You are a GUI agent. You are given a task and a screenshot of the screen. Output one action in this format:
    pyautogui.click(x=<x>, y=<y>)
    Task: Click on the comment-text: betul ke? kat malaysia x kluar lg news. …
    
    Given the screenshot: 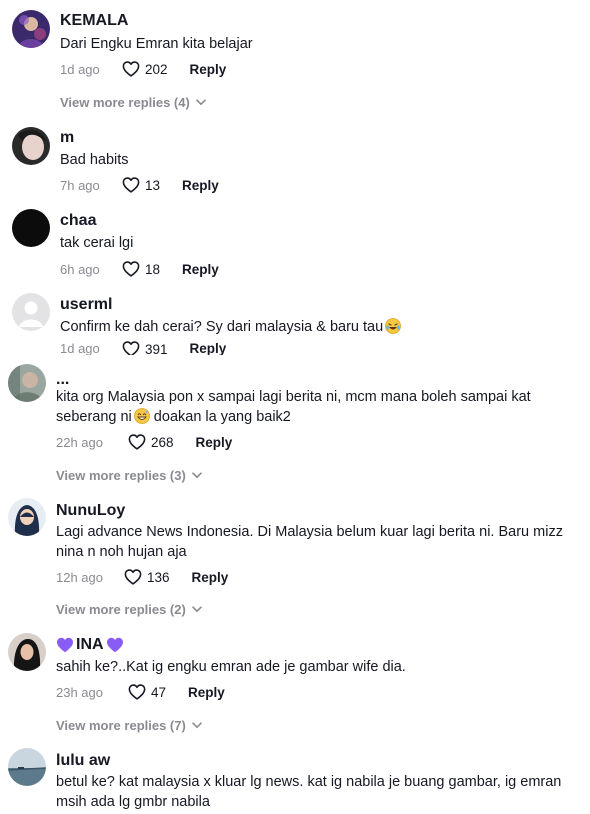 What is the action you would take?
    pyautogui.click(x=316, y=792)
    